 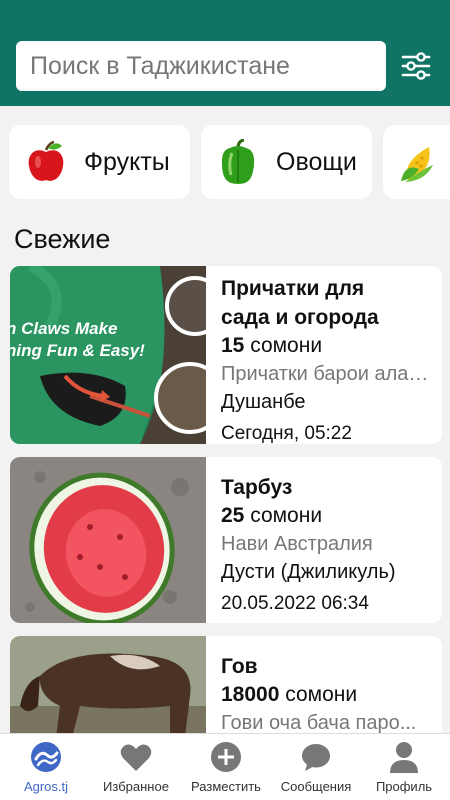 I want to click on listing-image: n Claws Make ning Fun & Easy!, so click(x=108, y=355).